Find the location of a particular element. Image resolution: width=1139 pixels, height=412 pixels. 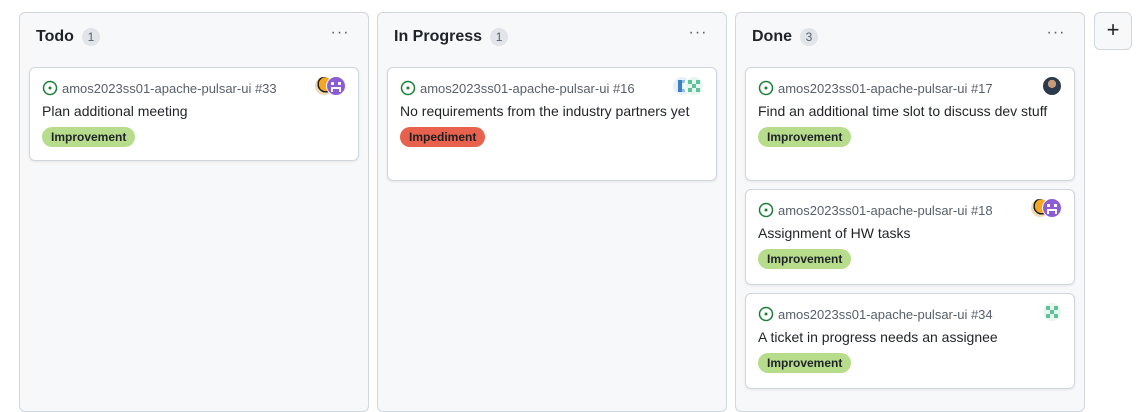

issue-title: Assignment of HW tasks is located at coordinates (910, 233).